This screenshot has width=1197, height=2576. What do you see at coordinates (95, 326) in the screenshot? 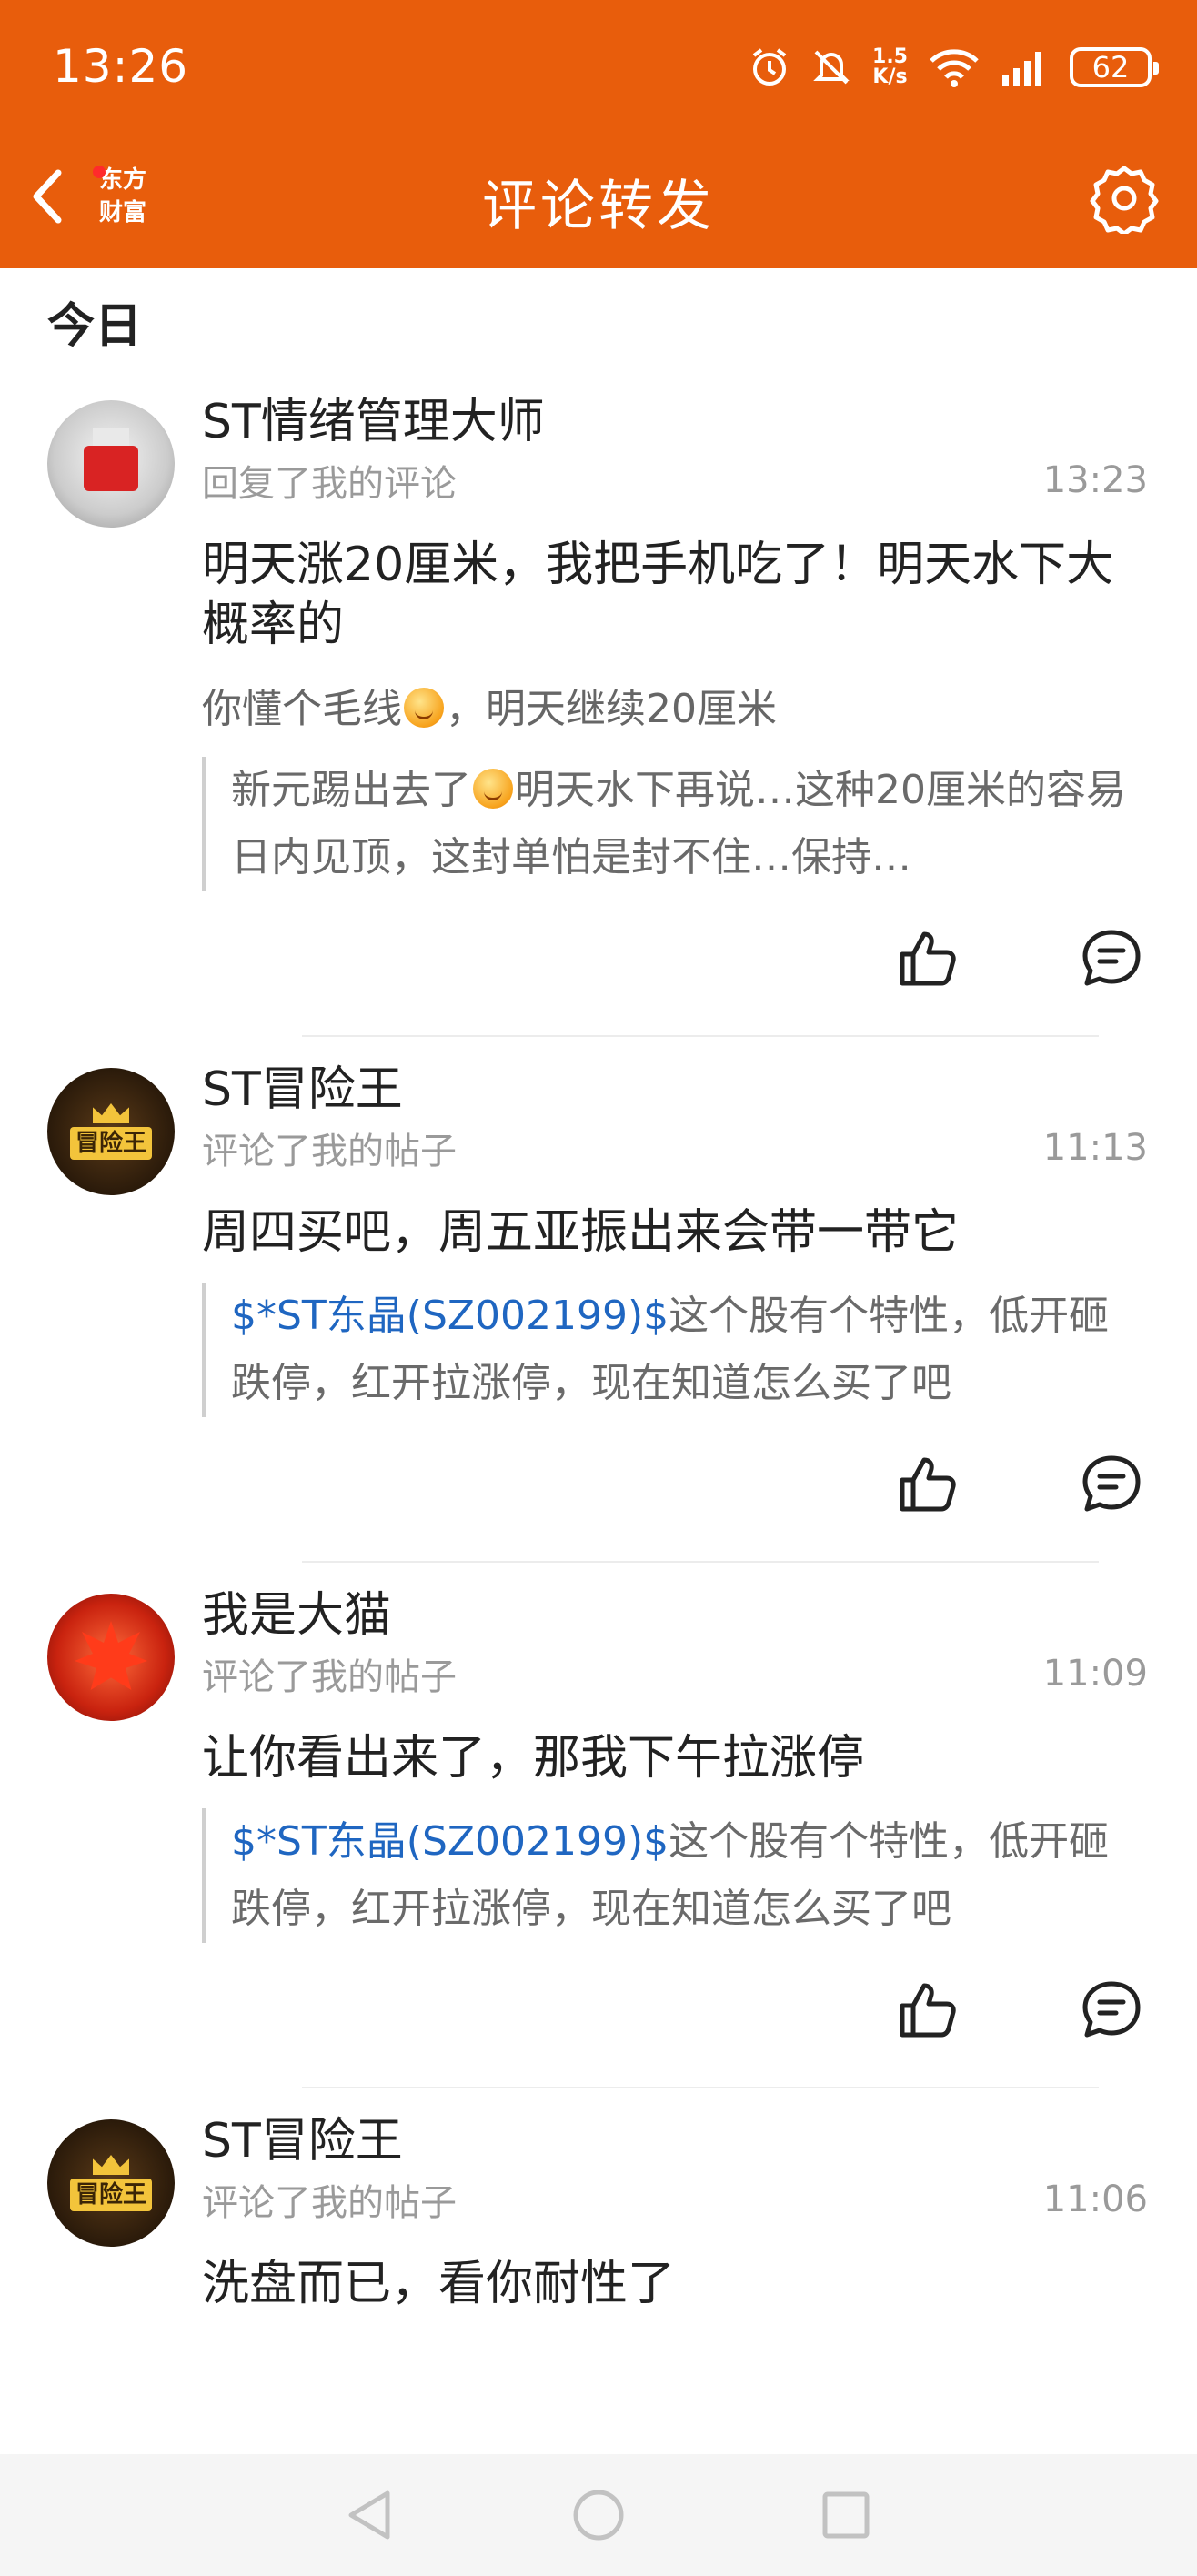
I see `section-title-today: 今日` at bounding box center [95, 326].